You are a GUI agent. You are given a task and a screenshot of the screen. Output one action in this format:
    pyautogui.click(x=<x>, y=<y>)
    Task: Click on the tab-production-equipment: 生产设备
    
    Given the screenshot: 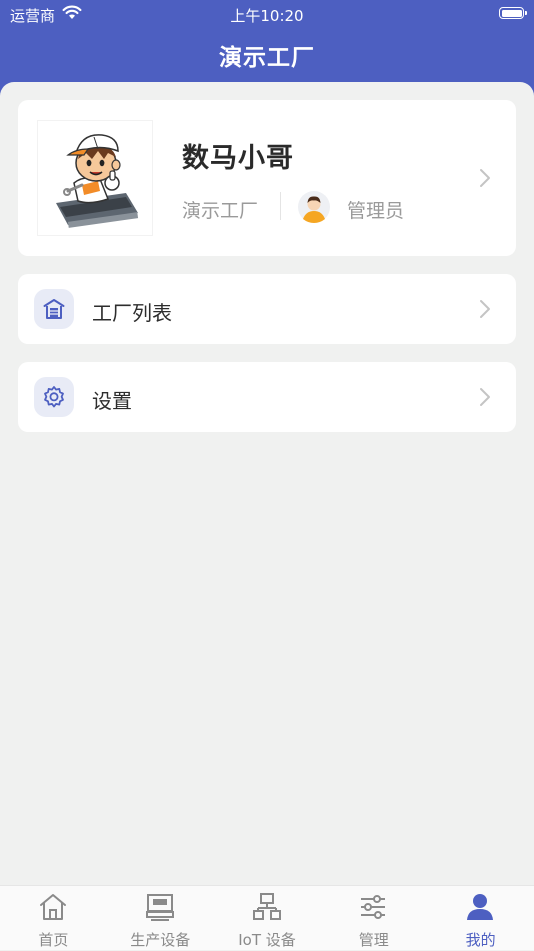 What is the action you would take?
    pyautogui.click(x=160, y=918)
    